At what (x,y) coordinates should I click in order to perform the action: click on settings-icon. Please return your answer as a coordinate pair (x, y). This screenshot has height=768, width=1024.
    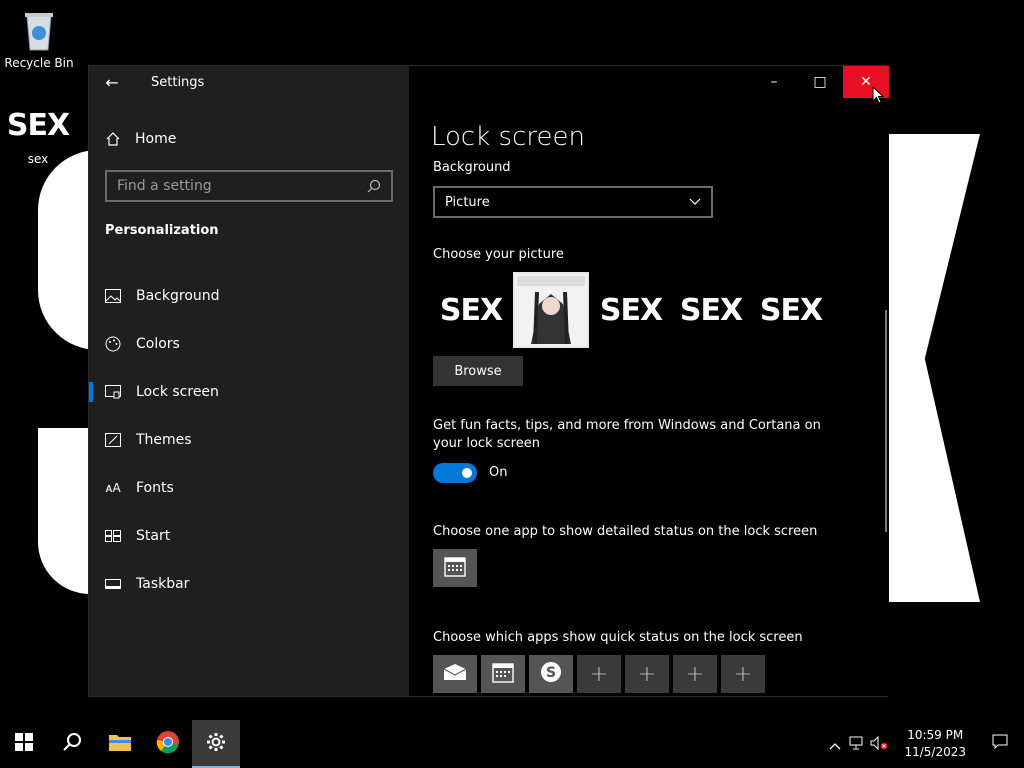
    Looking at the image, I should click on (216, 744).